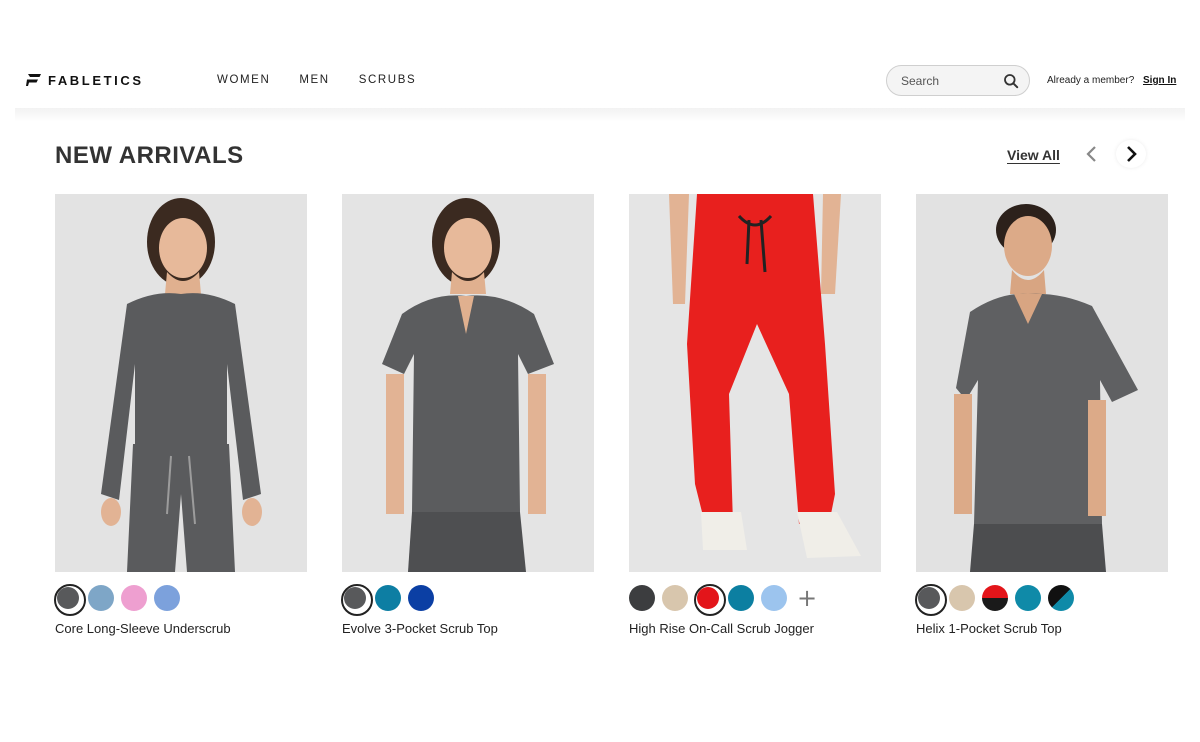  I want to click on model-jogger-illustration, so click(765, 376).